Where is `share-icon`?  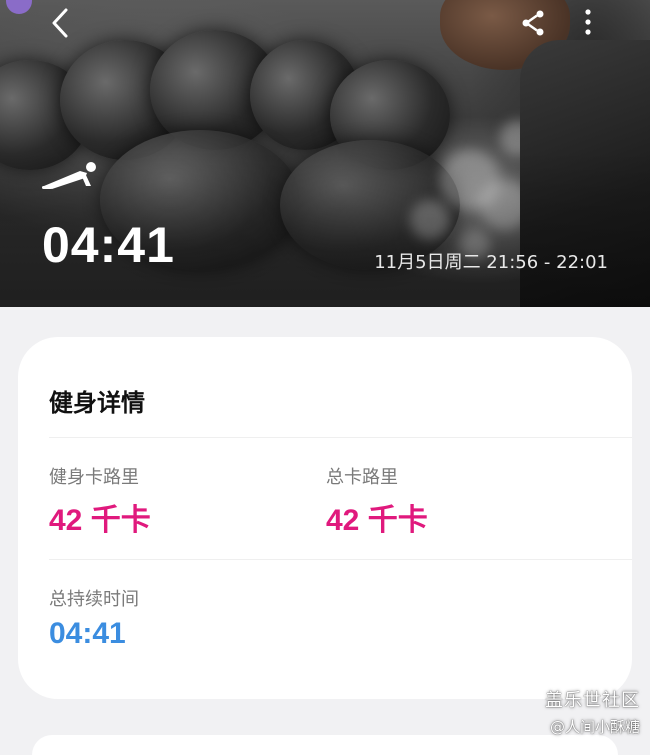
share-icon is located at coordinates (533, 23).